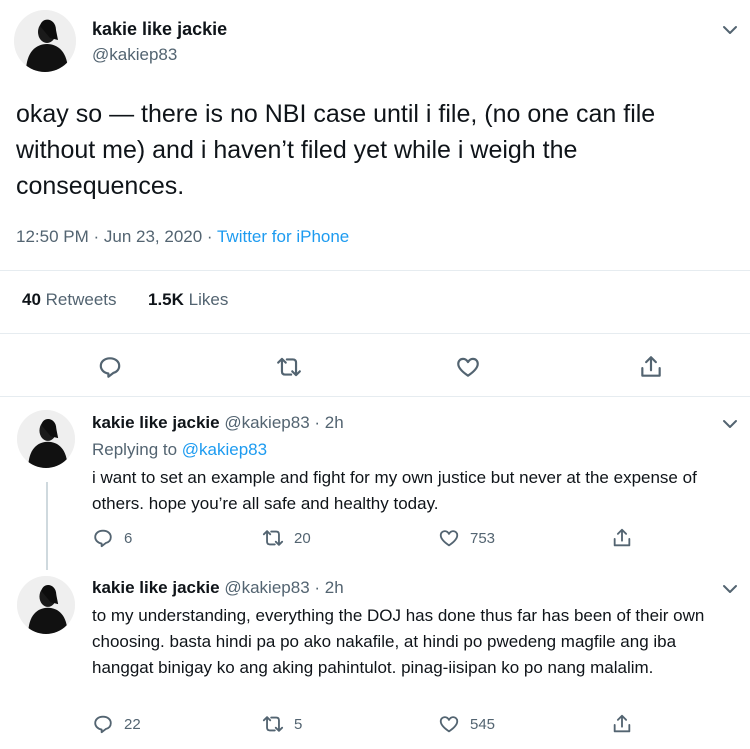 This screenshot has height=749, width=750. Describe the element at coordinates (283, 236) in the screenshot. I see `tweet-source: Twitter for iPhone` at that location.